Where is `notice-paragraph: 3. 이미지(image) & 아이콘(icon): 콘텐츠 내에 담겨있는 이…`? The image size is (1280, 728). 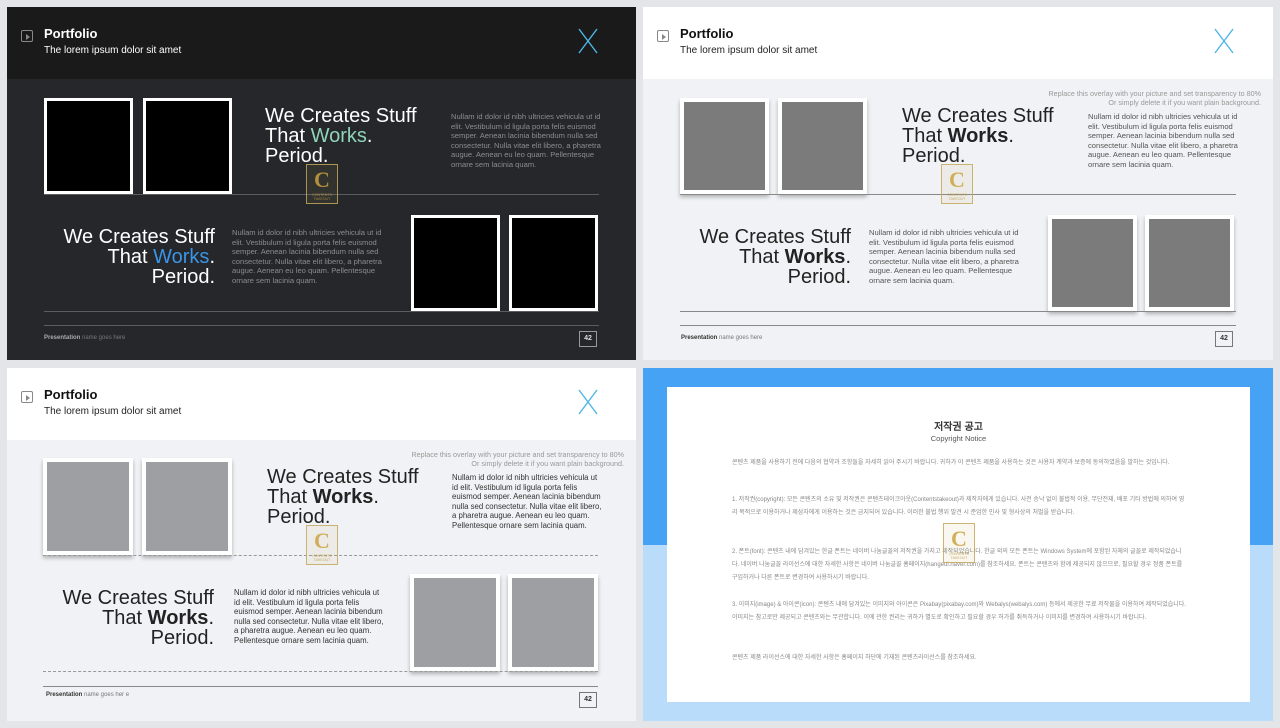 notice-paragraph: 3. 이미지(image) & 아이콘(icon): 콘텐츠 내에 담겨있는 이… is located at coordinates (959, 611).